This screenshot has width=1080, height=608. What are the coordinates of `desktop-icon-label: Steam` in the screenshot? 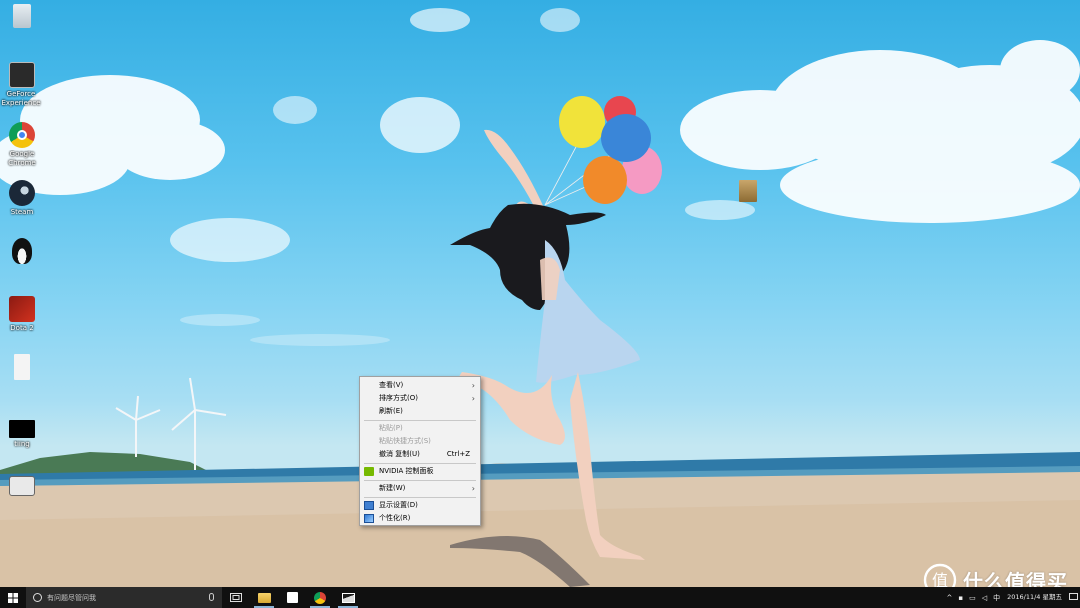 It's located at (22, 212).